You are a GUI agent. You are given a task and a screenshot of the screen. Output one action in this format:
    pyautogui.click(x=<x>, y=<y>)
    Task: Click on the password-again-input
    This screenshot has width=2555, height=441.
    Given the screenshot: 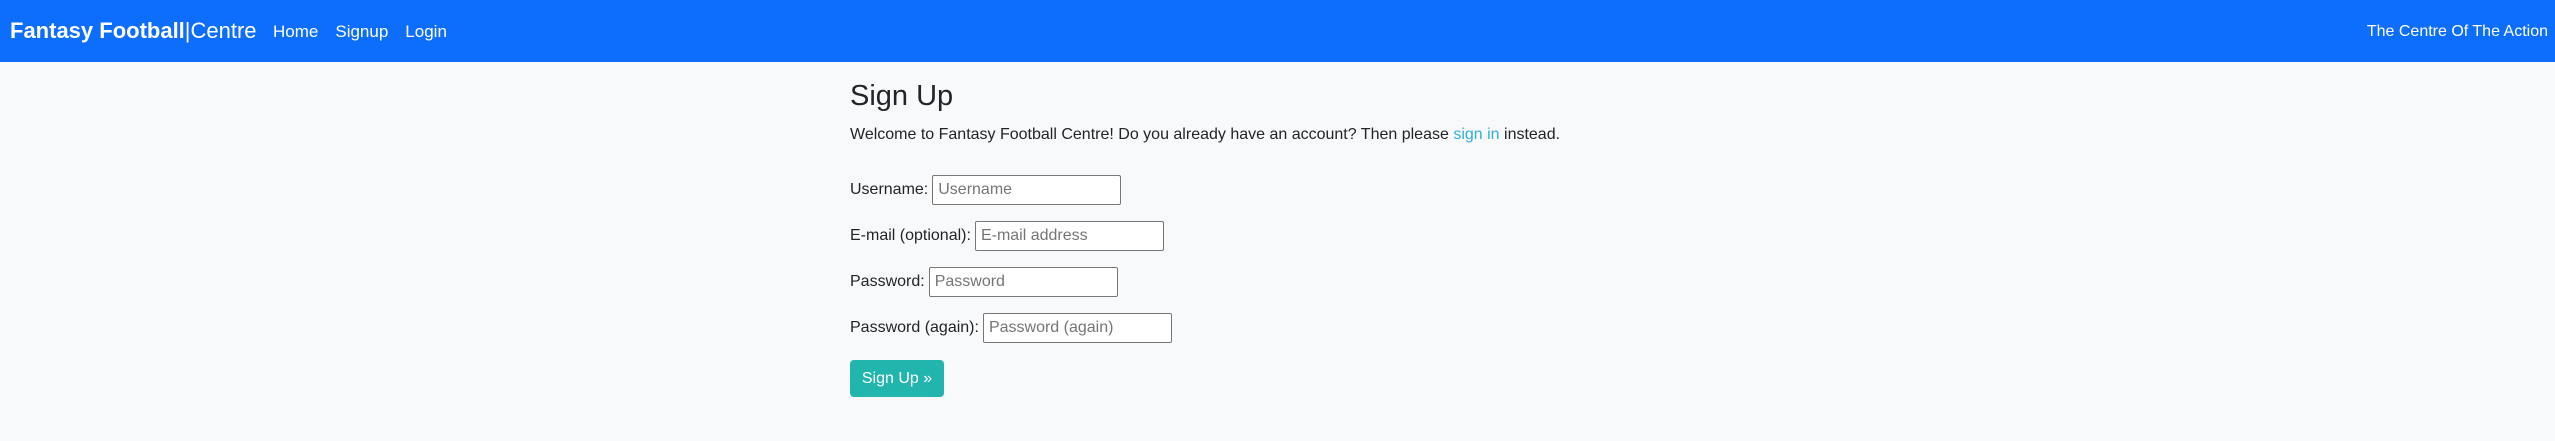 What is the action you would take?
    pyautogui.click(x=1077, y=328)
    